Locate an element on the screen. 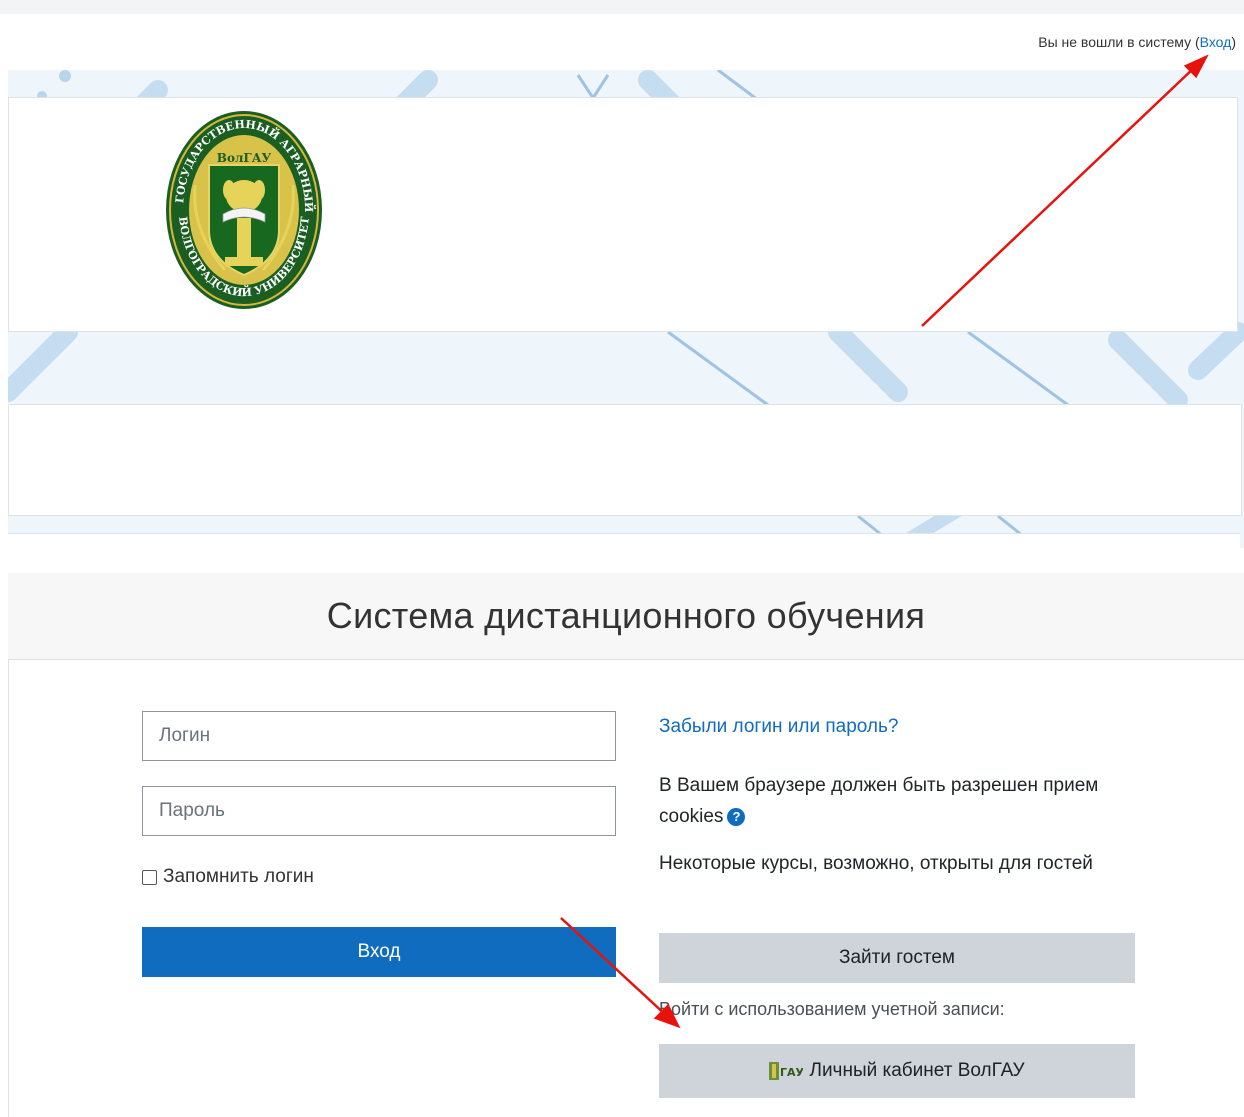 The image size is (1244, 1117). logo-abbr: ВолГАУ is located at coordinates (244, 158).